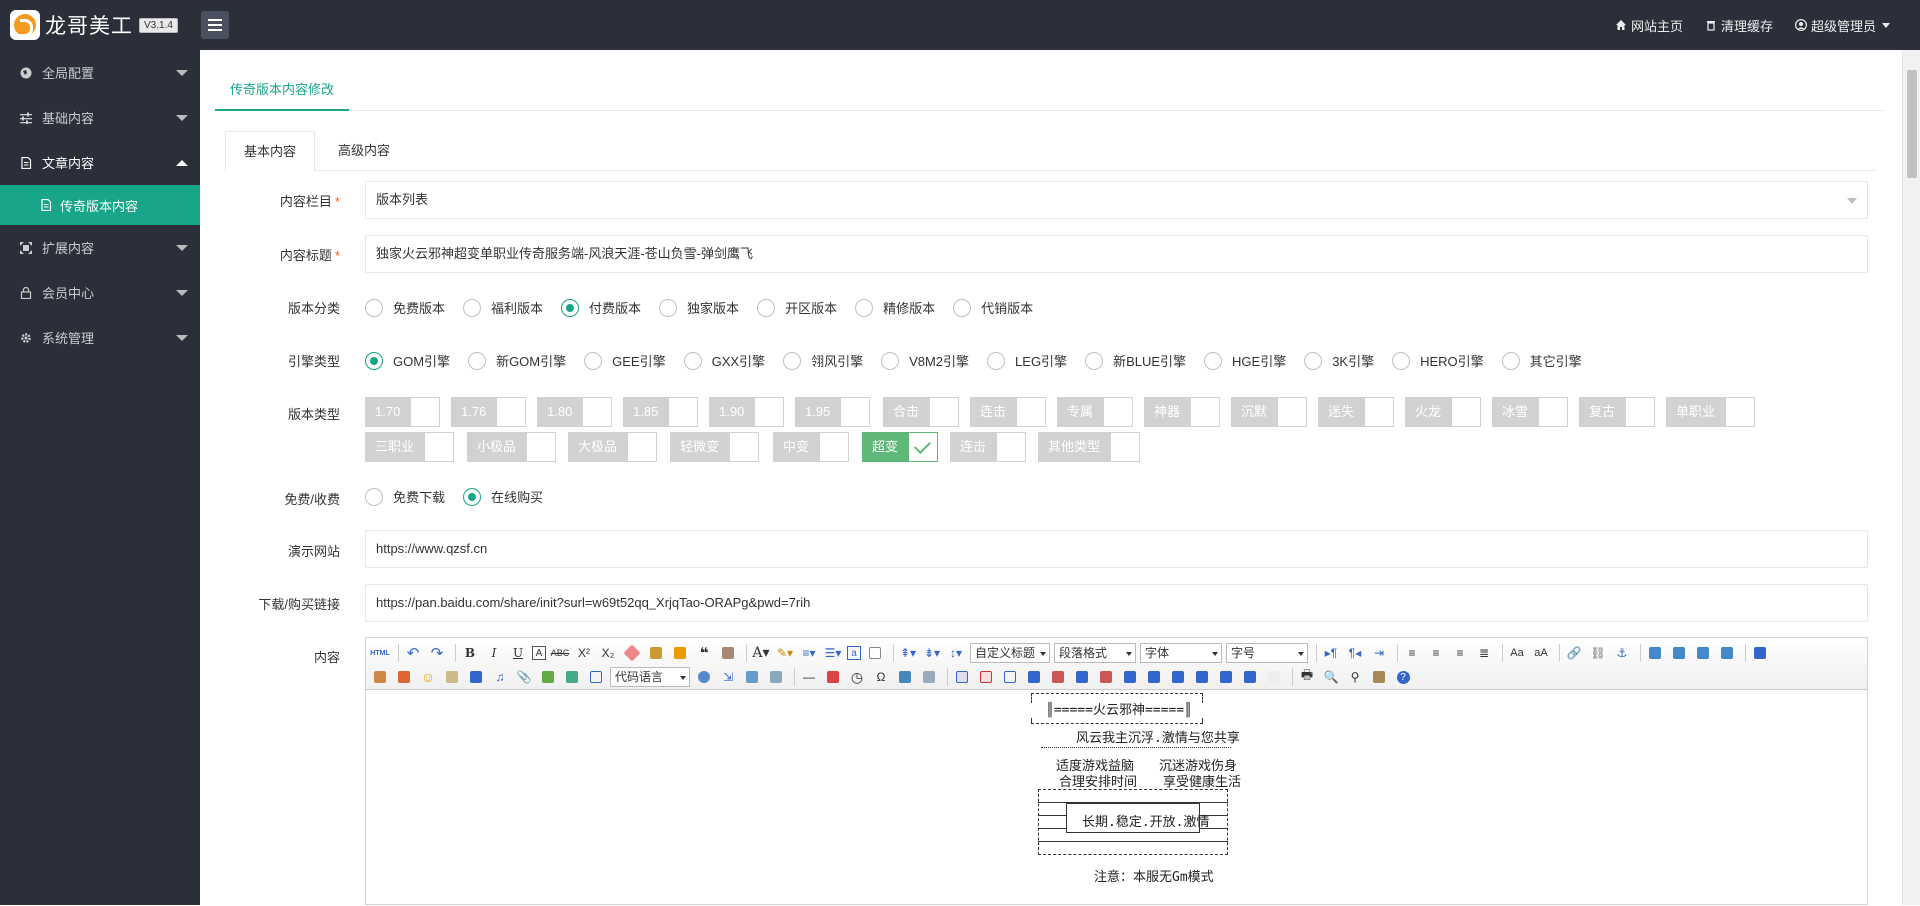 This screenshot has height=906, width=1920. Describe the element at coordinates (601, 307) in the screenshot. I see `radio-paid-version: 付费版本` at that location.